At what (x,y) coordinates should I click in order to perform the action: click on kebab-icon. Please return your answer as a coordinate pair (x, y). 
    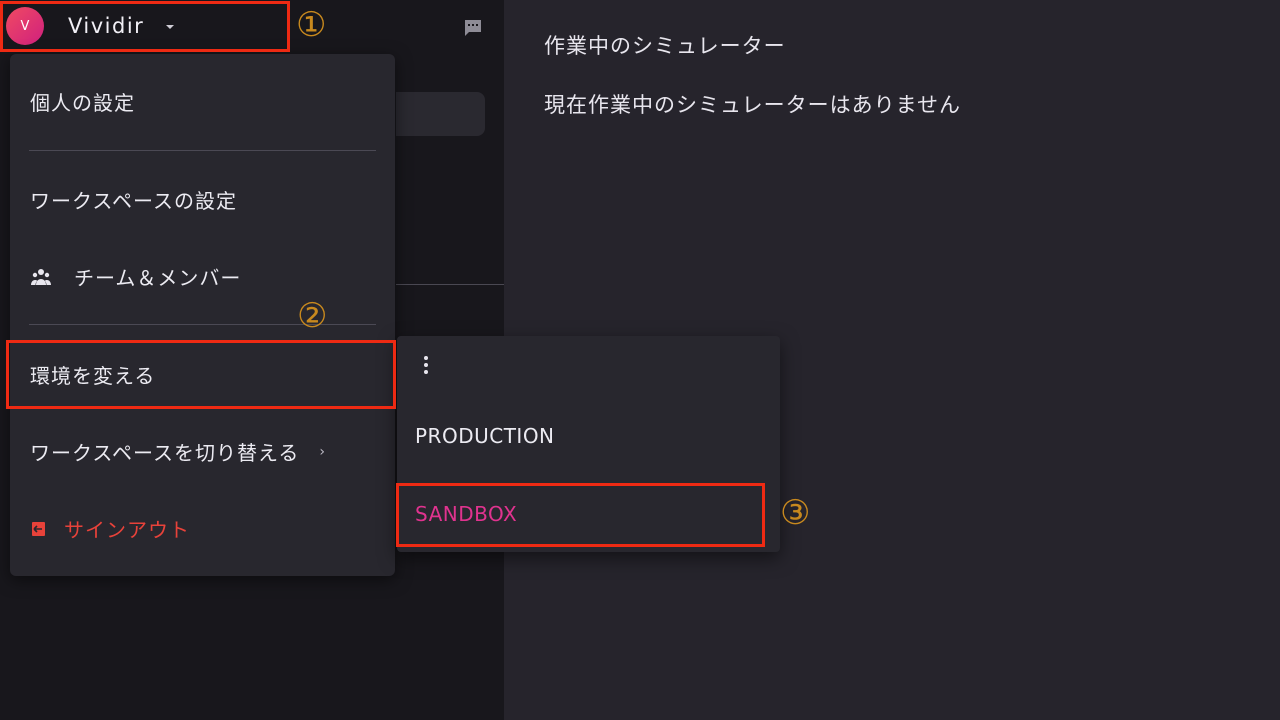
    Looking at the image, I should click on (426, 365).